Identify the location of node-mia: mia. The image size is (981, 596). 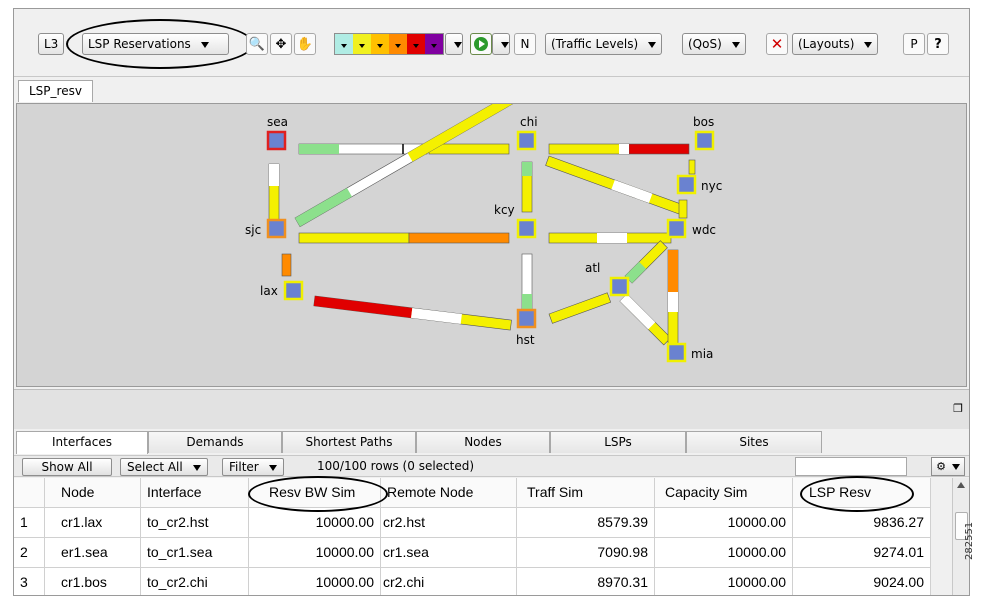
(689, 352).